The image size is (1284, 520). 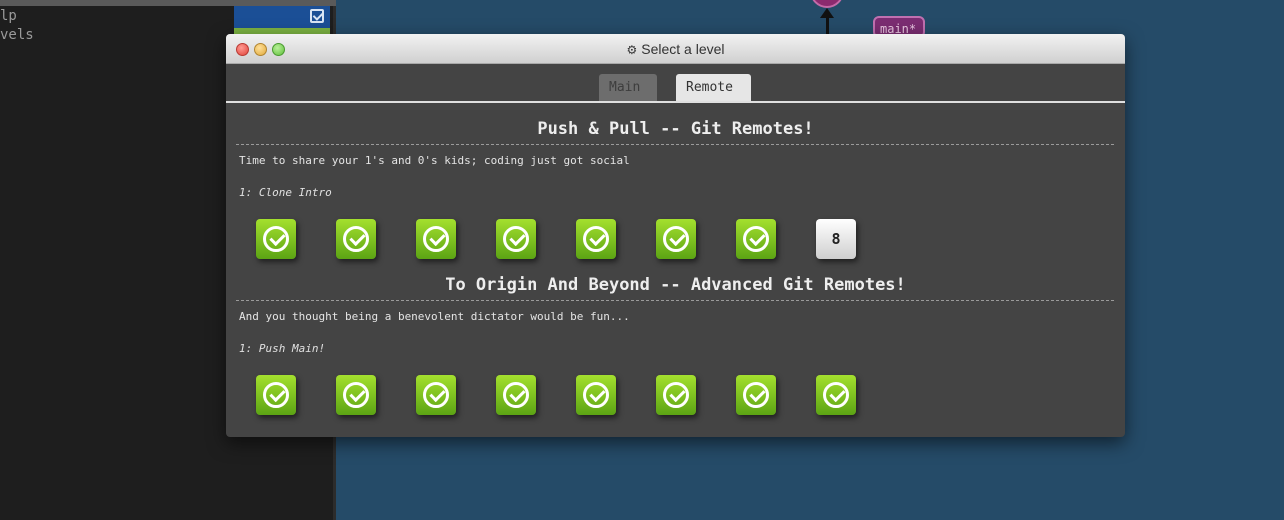 I want to click on window-title-wrap: ⚙ Select a level, so click(x=675, y=49).